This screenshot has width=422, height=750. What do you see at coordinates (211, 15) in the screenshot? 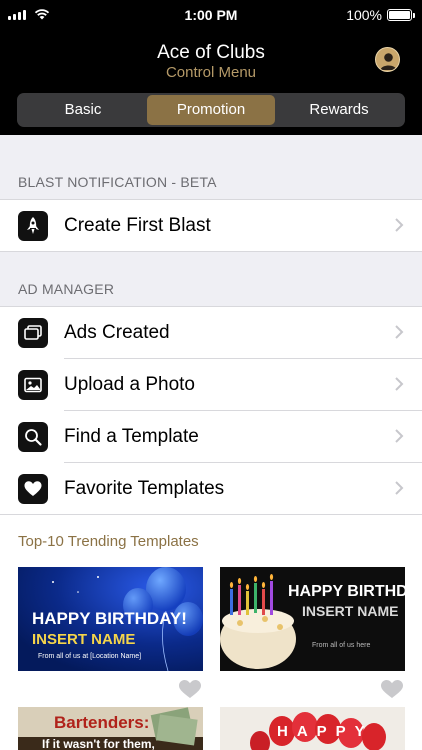
I see `status-bar: 1:00 PM 100%` at bounding box center [211, 15].